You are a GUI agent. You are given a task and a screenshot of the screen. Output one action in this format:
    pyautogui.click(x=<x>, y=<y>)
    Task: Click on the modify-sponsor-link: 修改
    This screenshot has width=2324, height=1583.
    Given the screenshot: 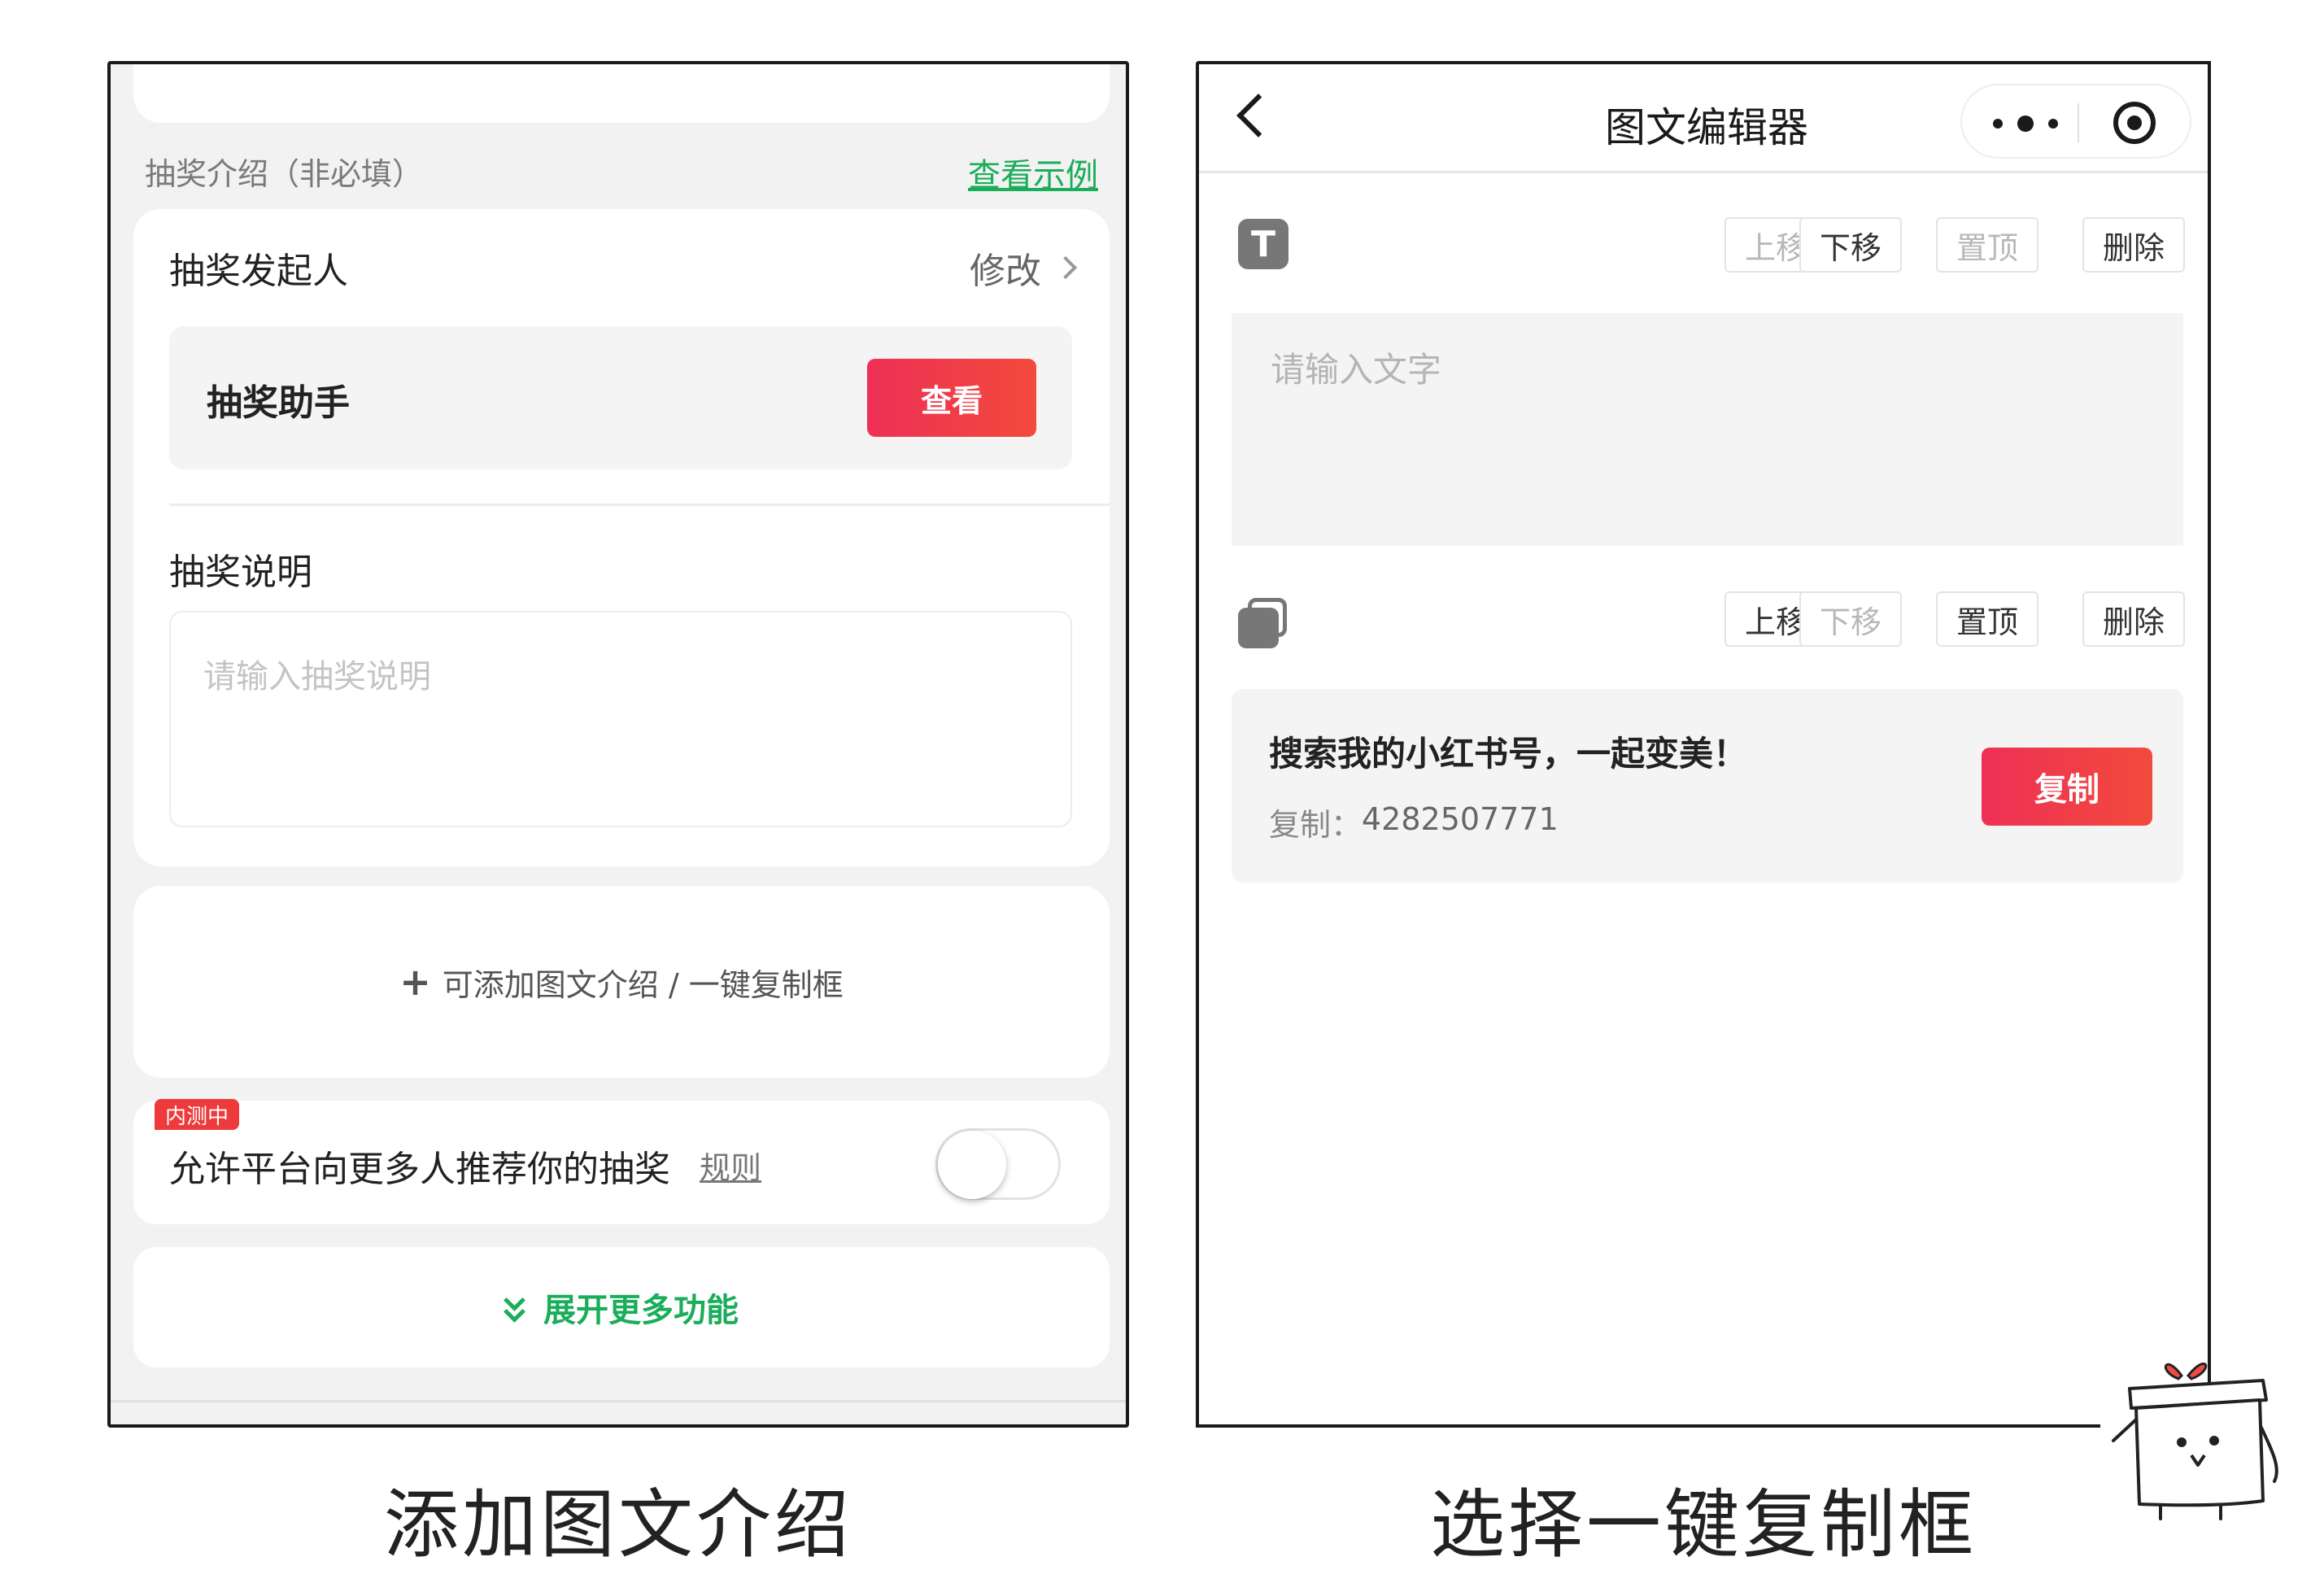 What is the action you would take?
    pyautogui.click(x=1024, y=268)
    